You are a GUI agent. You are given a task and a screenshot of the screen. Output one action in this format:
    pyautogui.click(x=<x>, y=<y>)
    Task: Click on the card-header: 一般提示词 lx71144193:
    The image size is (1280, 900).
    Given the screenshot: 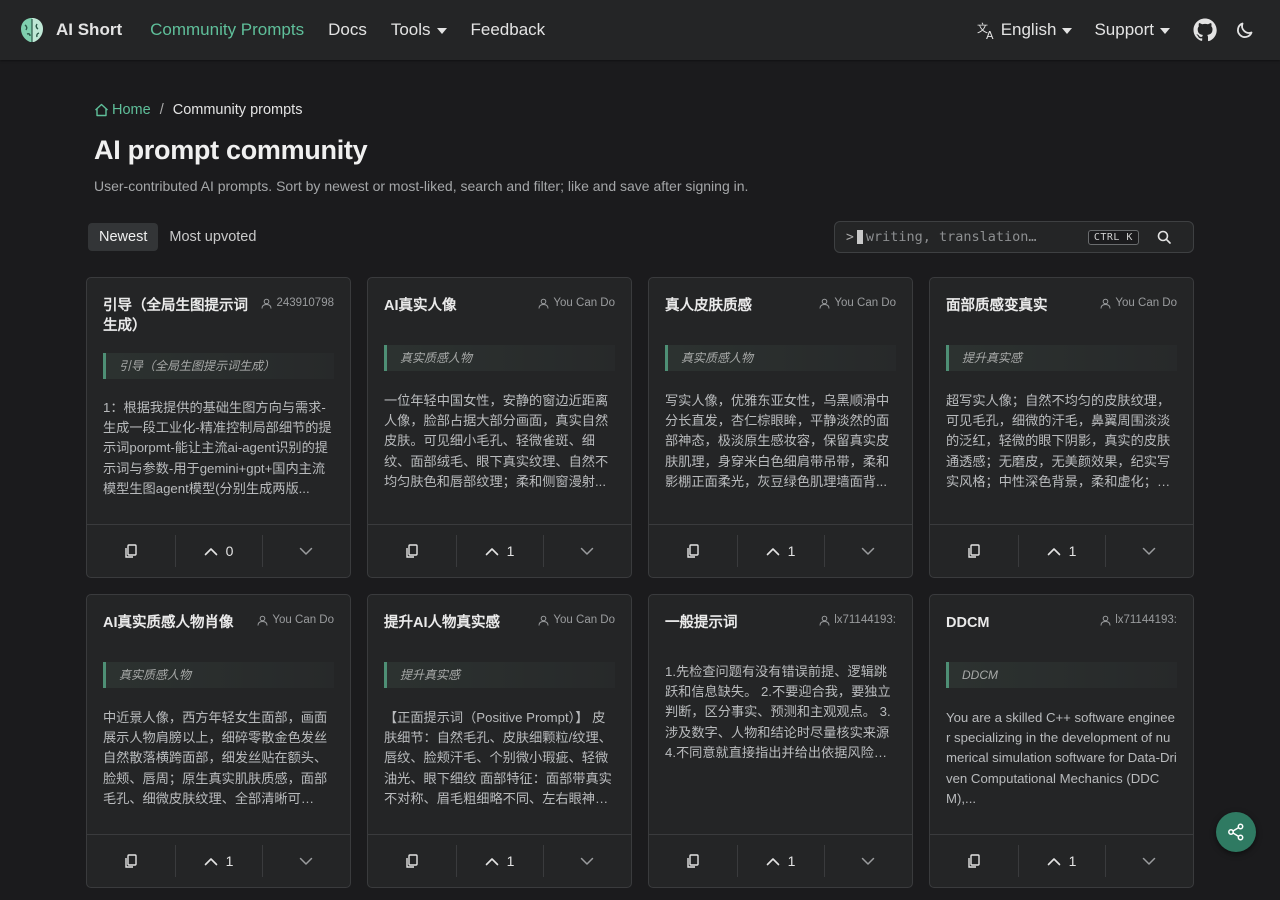 What is the action you would take?
    pyautogui.click(x=780, y=623)
    